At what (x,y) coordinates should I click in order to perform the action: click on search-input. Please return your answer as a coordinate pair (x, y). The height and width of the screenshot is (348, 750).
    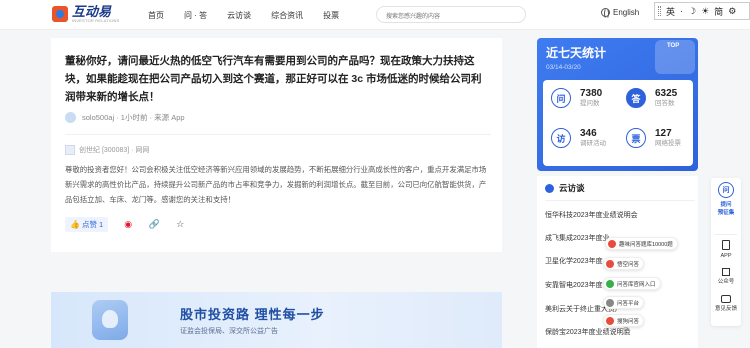
    Looking at the image, I should click on (437, 17).